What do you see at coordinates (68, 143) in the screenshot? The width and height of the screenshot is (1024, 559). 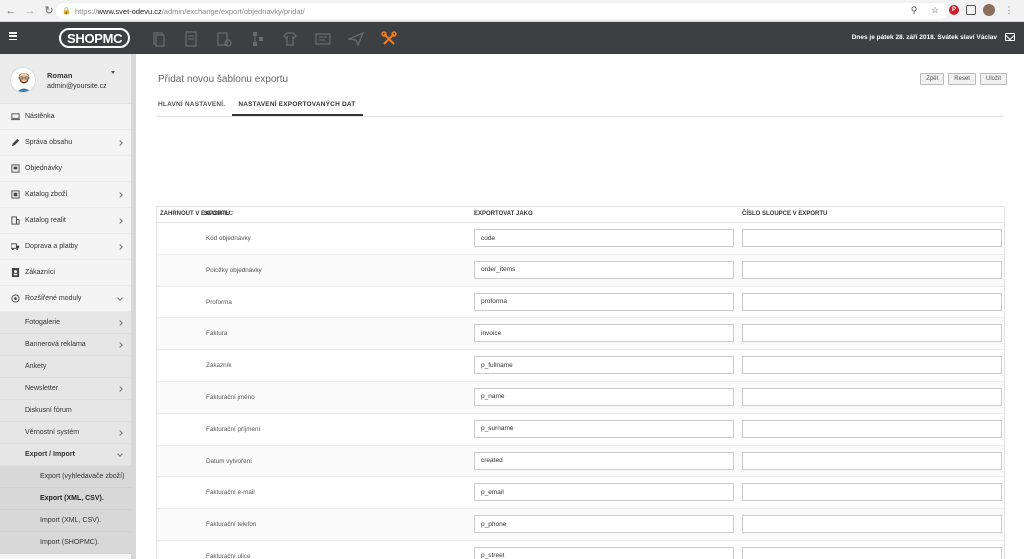 I see `sidebar-item-sprava-obsahu: Správa obsahu` at bounding box center [68, 143].